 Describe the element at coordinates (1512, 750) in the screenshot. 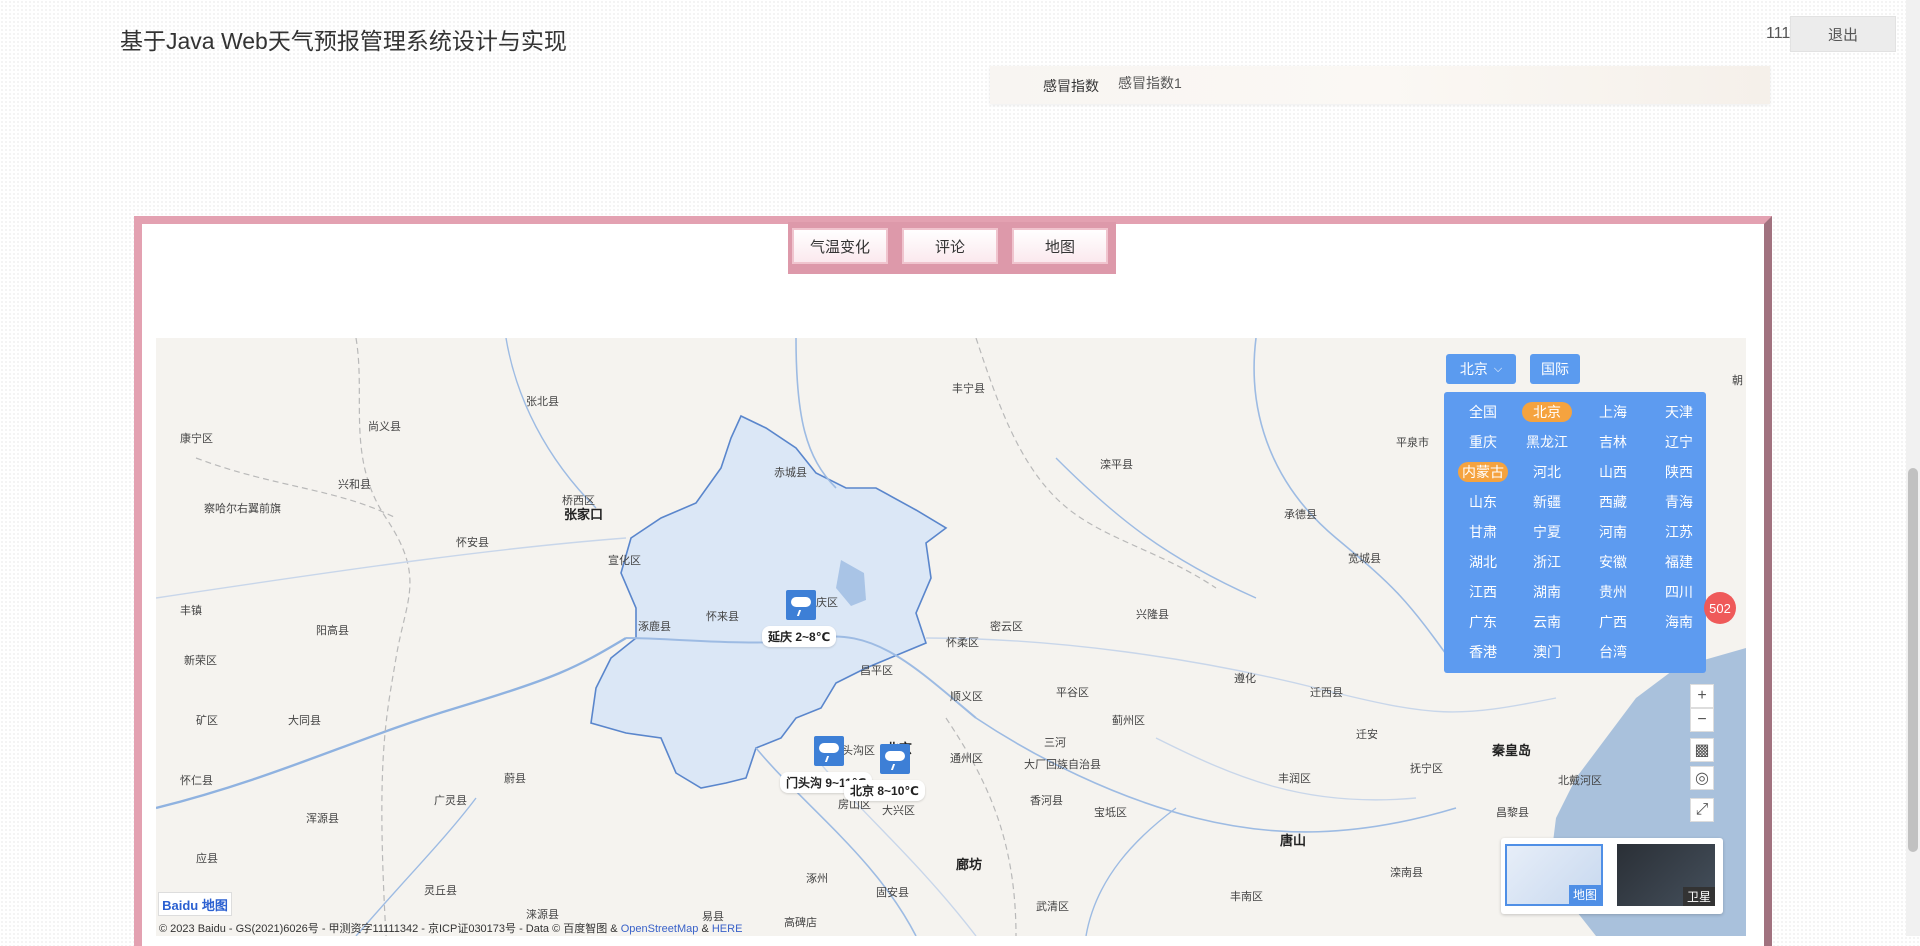

I see `place-label: 秦皇岛` at that location.